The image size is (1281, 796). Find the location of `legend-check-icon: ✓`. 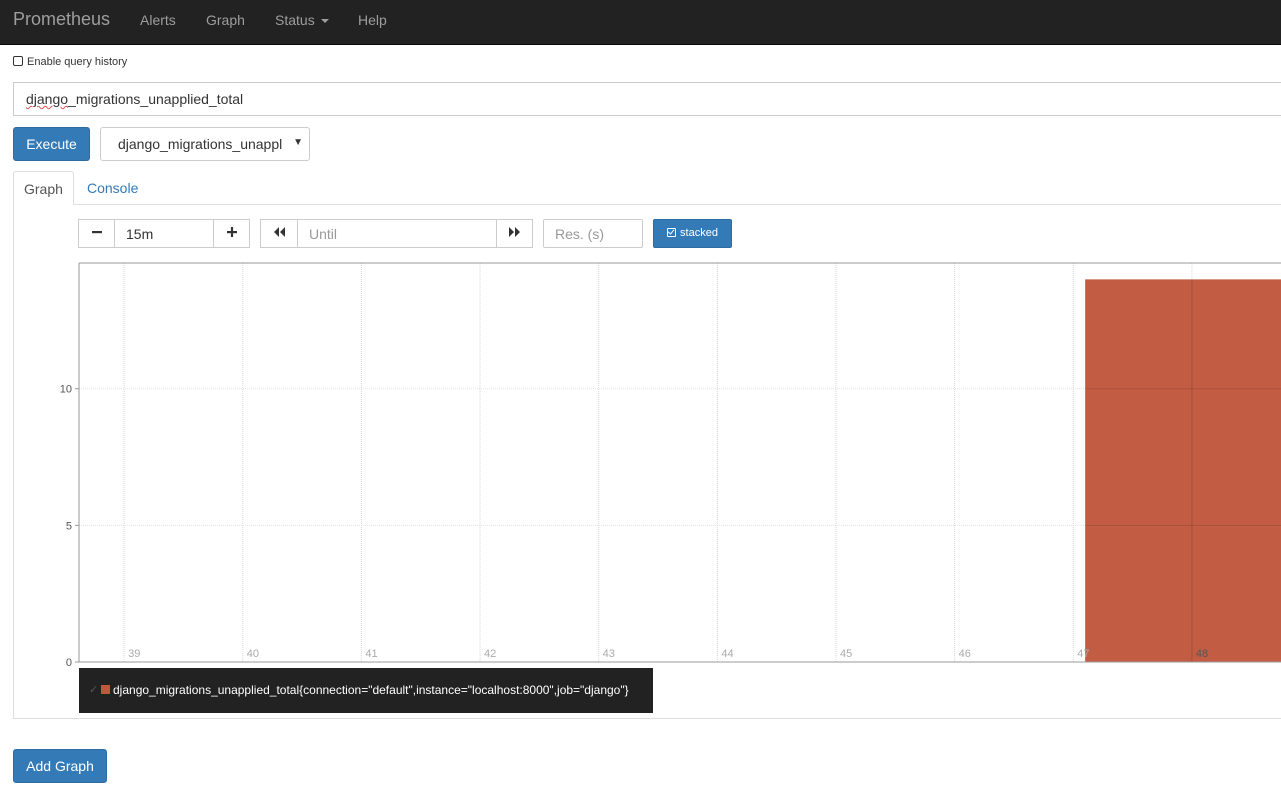

legend-check-icon: ✓ is located at coordinates (93, 689).